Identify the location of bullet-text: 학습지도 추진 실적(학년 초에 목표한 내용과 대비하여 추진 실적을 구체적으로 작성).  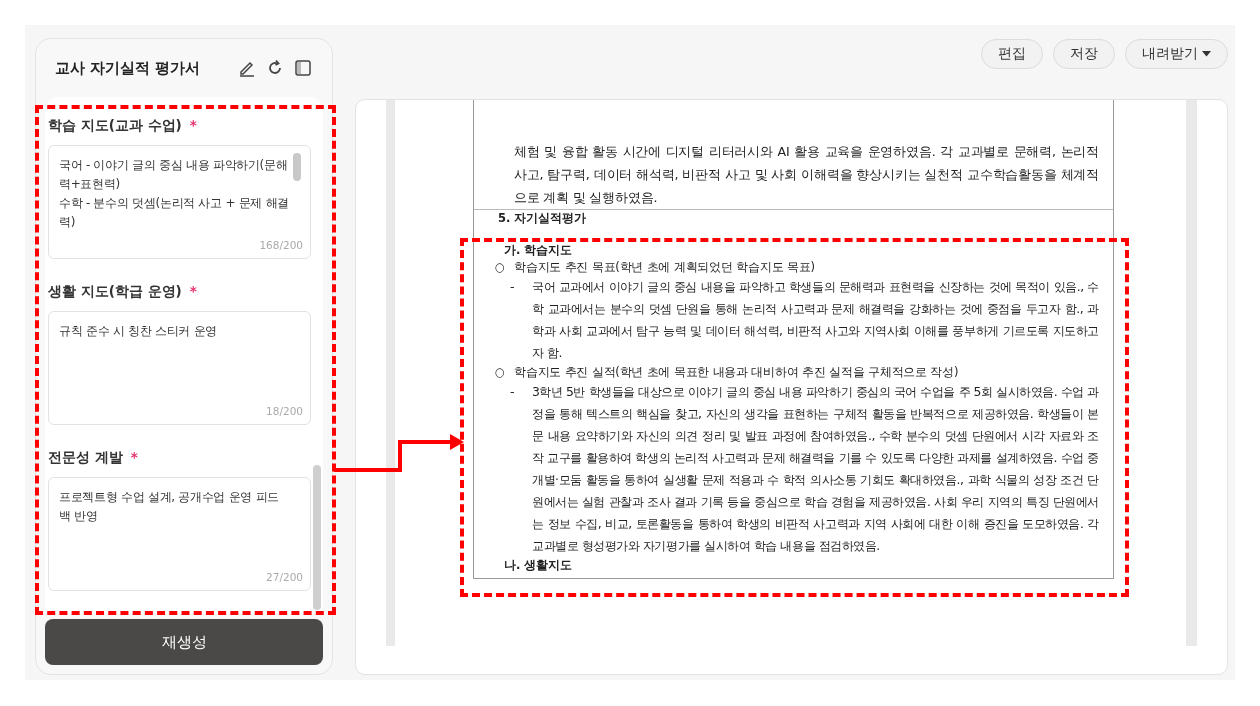
(737, 372).